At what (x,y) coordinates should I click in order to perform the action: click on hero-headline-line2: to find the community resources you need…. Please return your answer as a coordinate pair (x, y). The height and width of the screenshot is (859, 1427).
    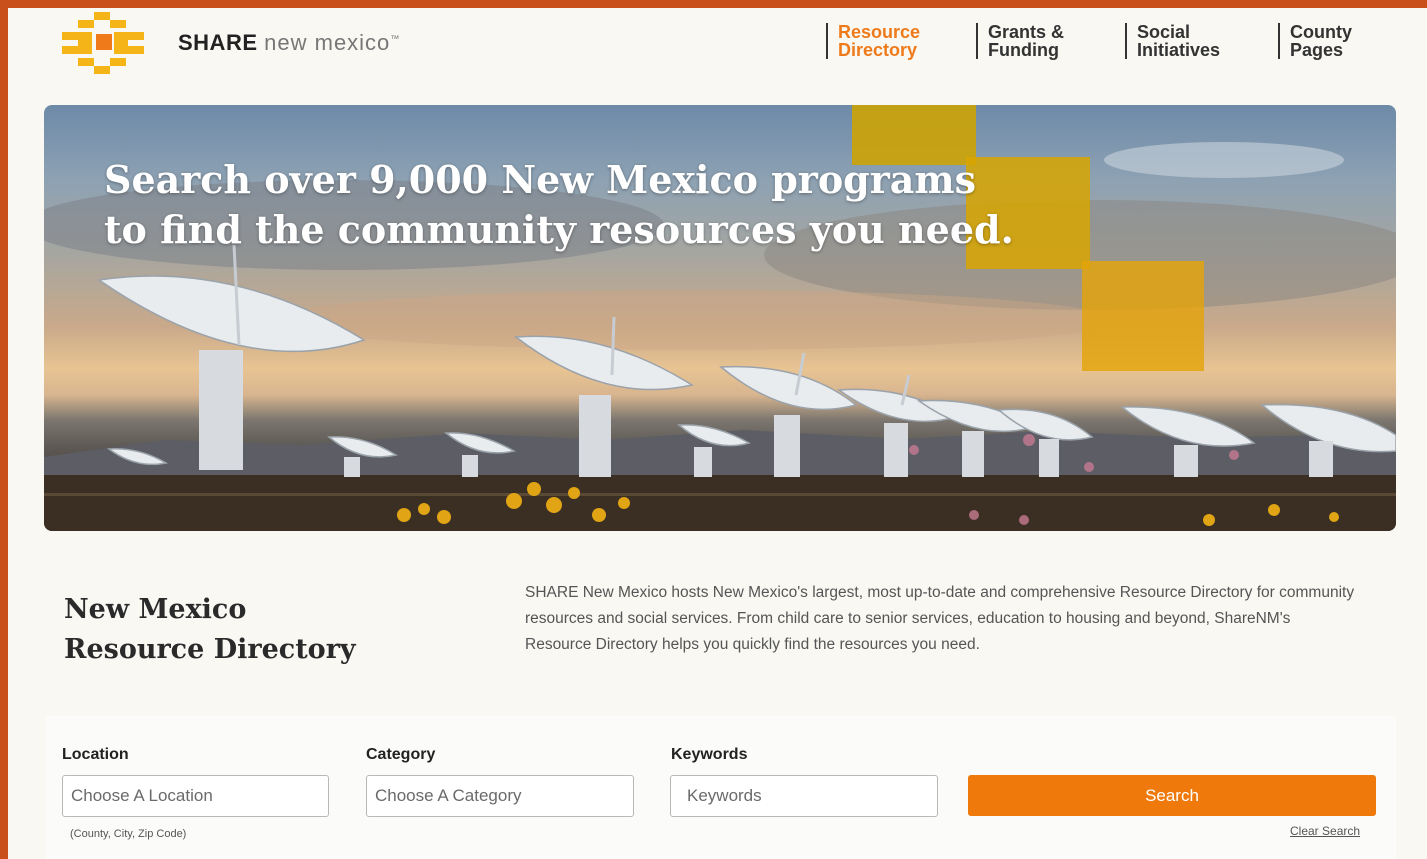
    Looking at the image, I should click on (559, 229).